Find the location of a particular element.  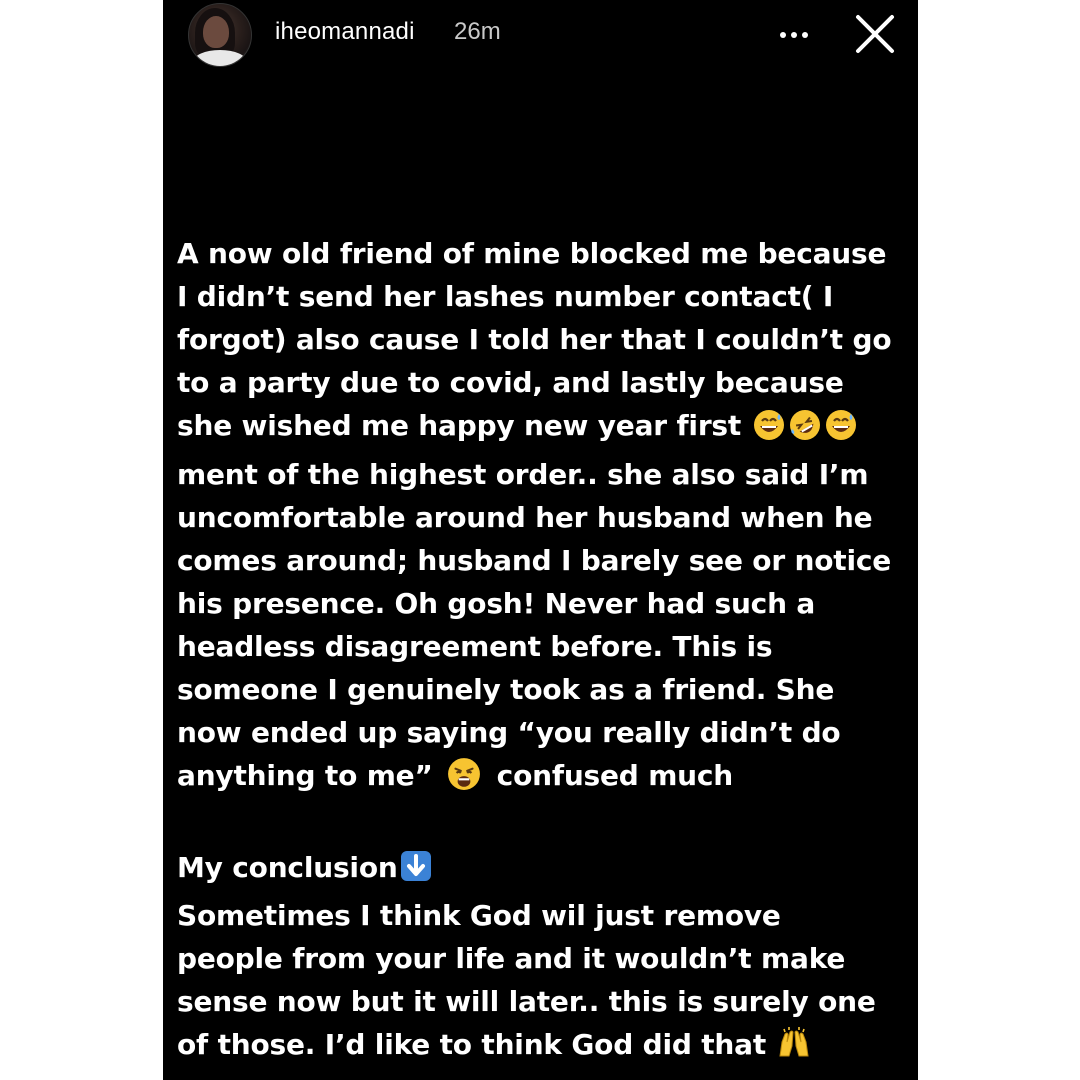

username: iheomannadi is located at coordinates (345, 32).